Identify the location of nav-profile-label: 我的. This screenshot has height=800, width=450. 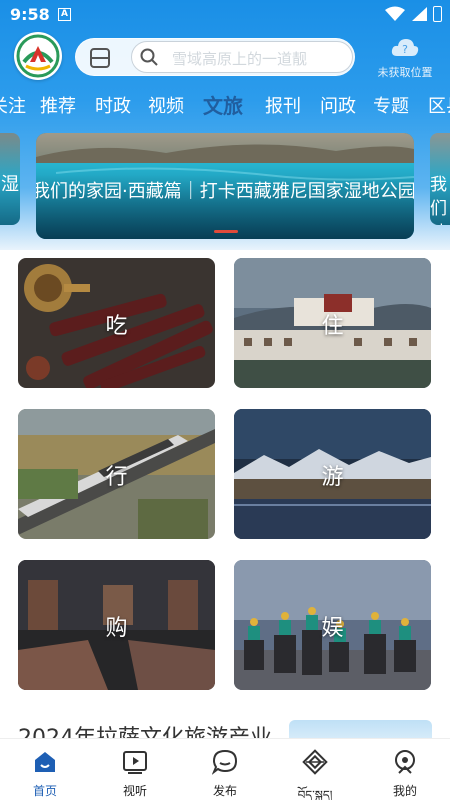
(404, 791).